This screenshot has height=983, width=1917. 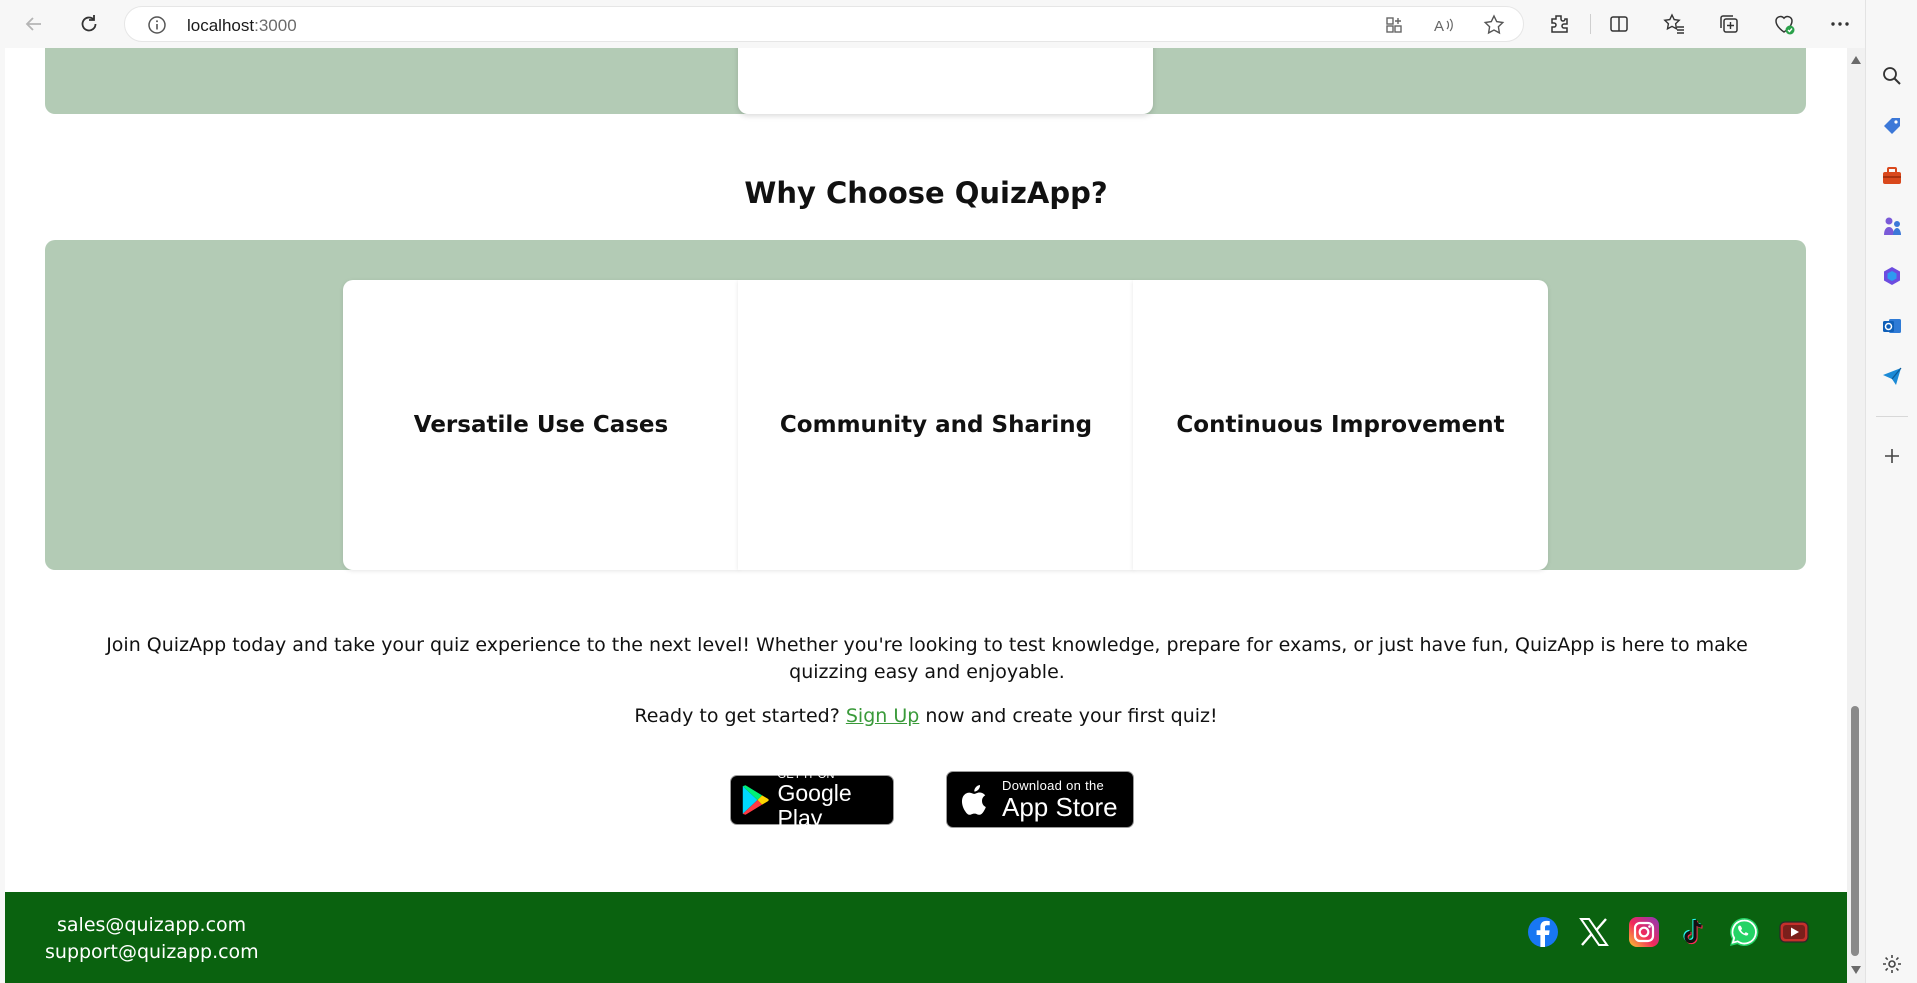 I want to click on read-aloud-icon: A, so click(x=1444, y=25).